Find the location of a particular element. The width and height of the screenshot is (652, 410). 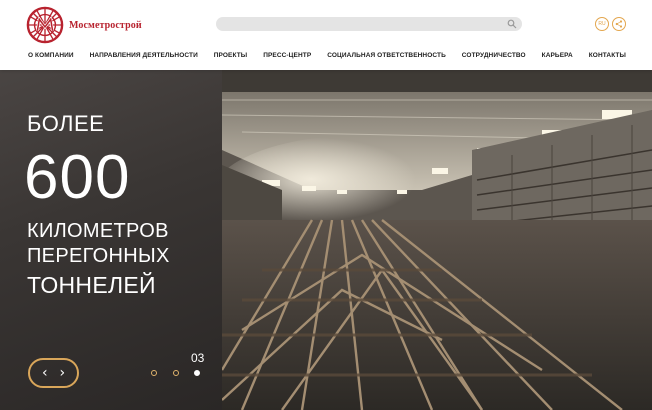

search-icon is located at coordinates (512, 24).